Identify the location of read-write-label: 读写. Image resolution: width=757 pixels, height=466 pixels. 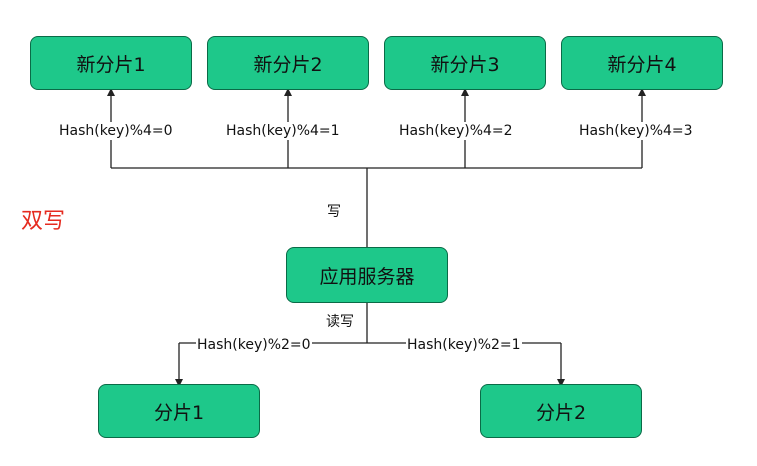
(340, 322).